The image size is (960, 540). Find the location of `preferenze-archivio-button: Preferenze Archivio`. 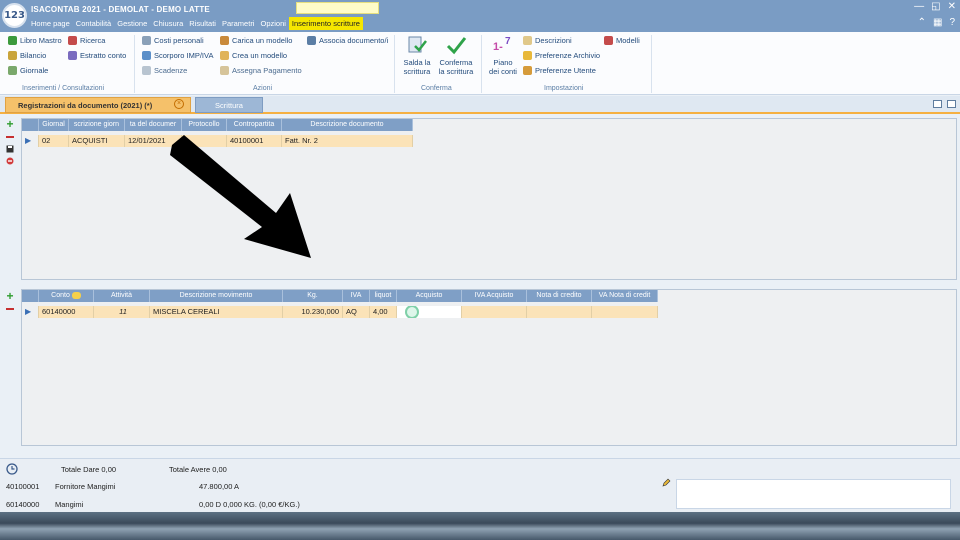

preferenze-archivio-button: Preferenze Archivio is located at coordinates (561, 55).